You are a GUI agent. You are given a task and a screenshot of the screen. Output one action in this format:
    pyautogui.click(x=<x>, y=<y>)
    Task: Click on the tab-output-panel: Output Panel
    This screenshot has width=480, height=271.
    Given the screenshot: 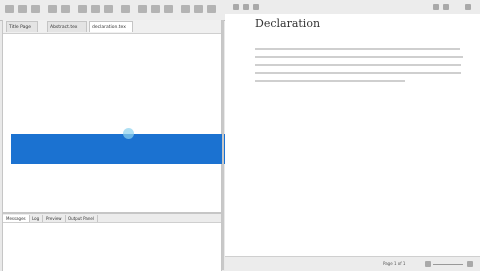 What is the action you would take?
    pyautogui.click(x=81, y=218)
    